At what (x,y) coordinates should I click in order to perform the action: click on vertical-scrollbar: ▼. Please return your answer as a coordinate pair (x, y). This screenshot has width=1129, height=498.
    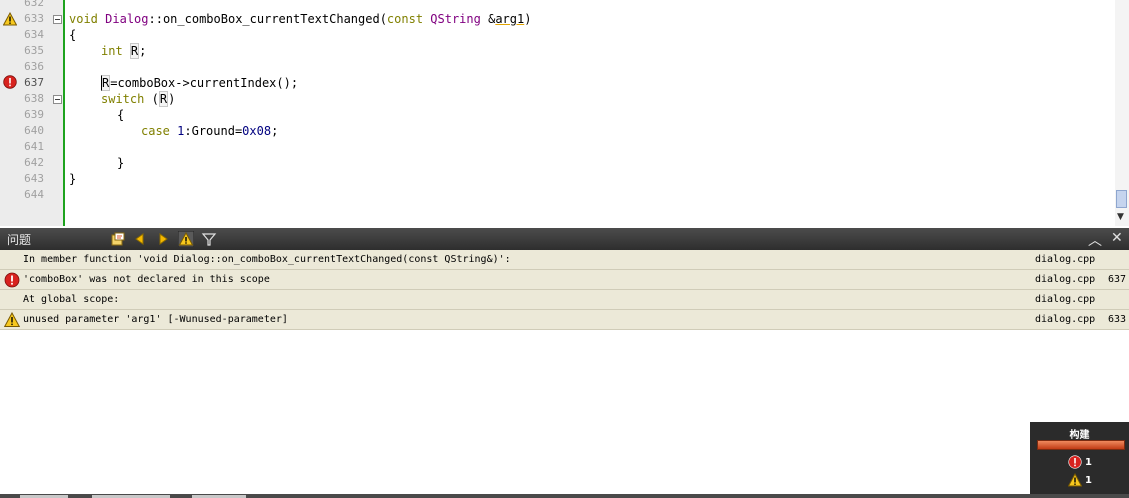
    Looking at the image, I should click on (1122, 113).